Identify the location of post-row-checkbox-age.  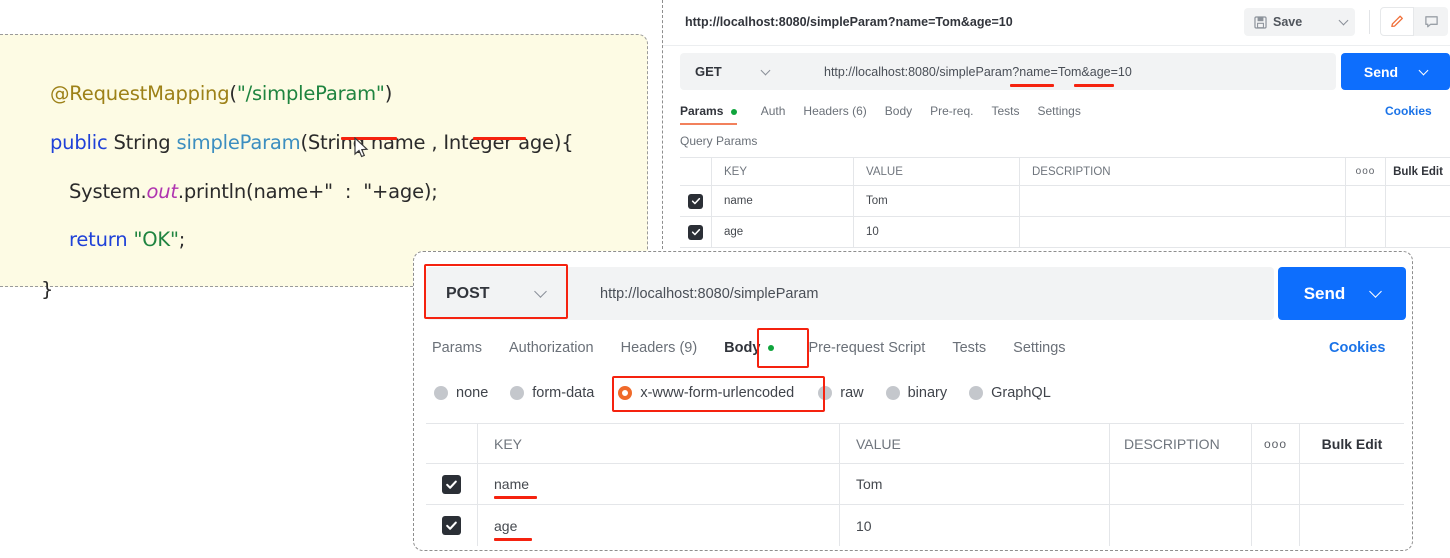
(451, 525).